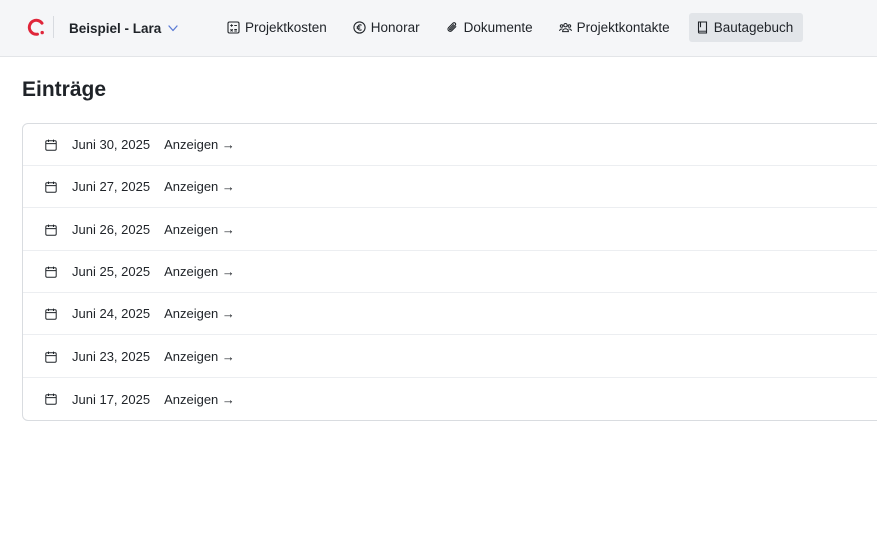 The width and height of the screenshot is (877, 546). Describe the element at coordinates (233, 27) in the screenshot. I see `calculator-icon` at that location.